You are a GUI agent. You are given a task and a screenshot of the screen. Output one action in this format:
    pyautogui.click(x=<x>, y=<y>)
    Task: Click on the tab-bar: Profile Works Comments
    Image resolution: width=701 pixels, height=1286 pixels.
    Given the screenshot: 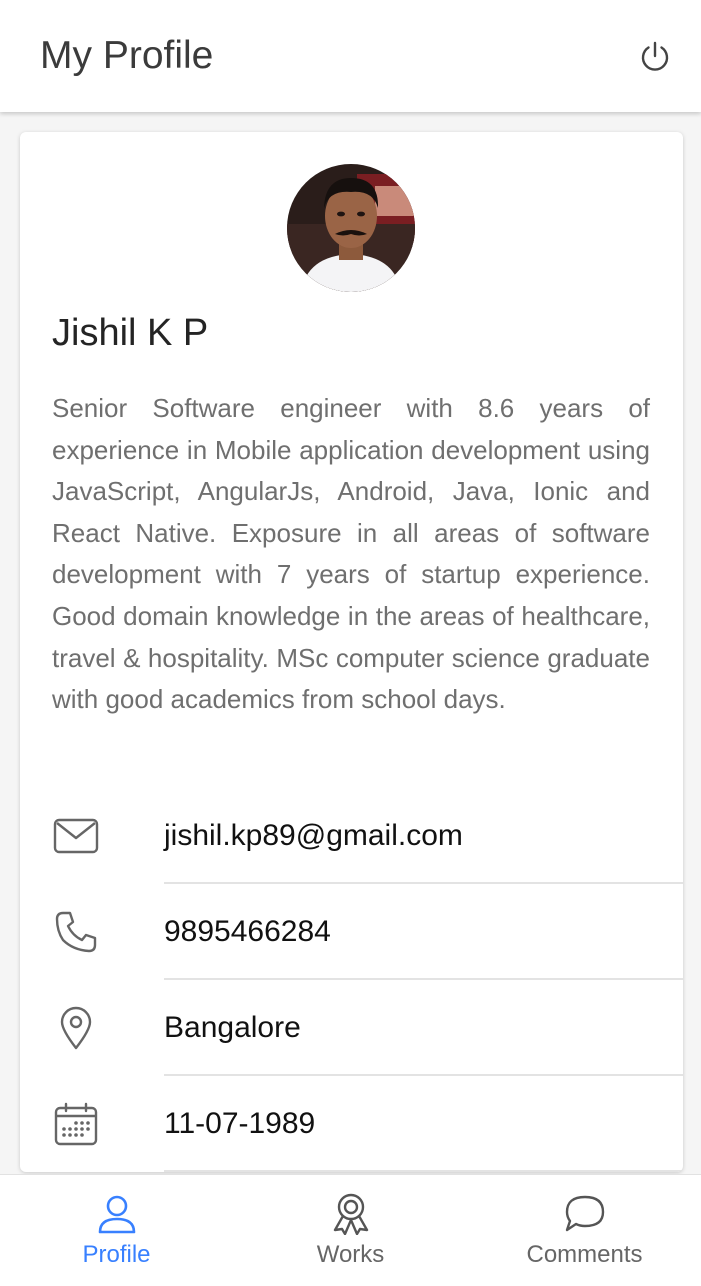 What is the action you would take?
    pyautogui.click(x=350, y=1230)
    